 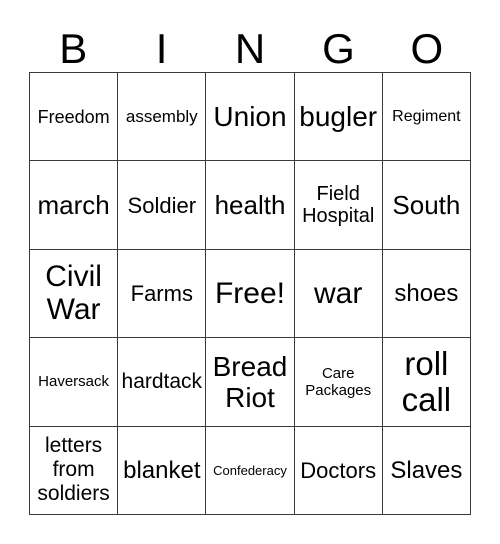 I want to click on bingo-cell: Regiment, so click(x=426, y=117).